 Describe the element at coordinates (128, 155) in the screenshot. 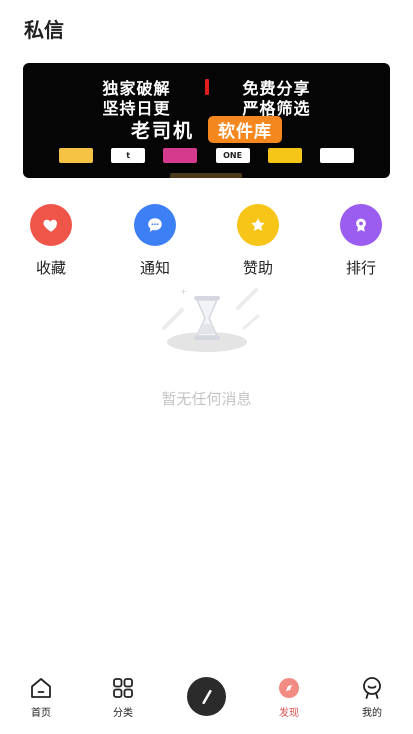

I see `app-2-icon: t` at that location.